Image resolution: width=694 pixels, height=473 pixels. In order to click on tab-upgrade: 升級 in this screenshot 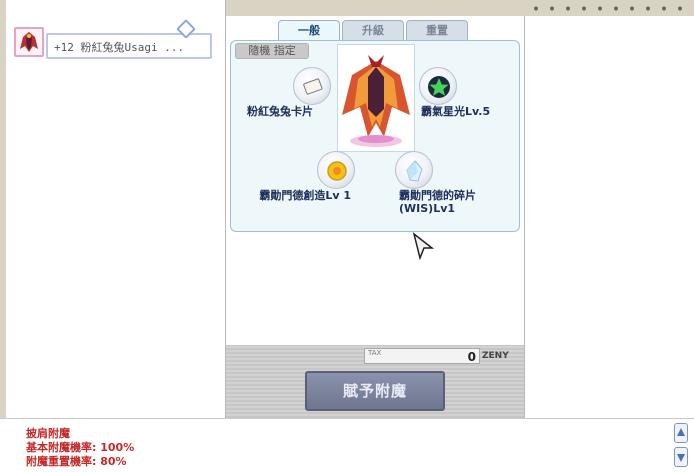, I will do `click(373, 30)`.